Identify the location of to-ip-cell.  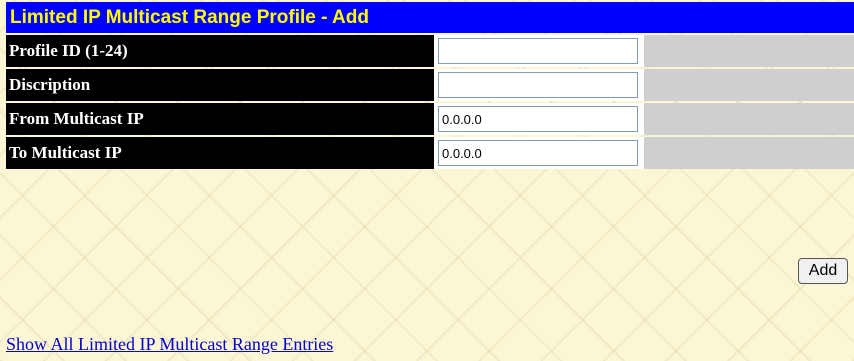
(539, 153).